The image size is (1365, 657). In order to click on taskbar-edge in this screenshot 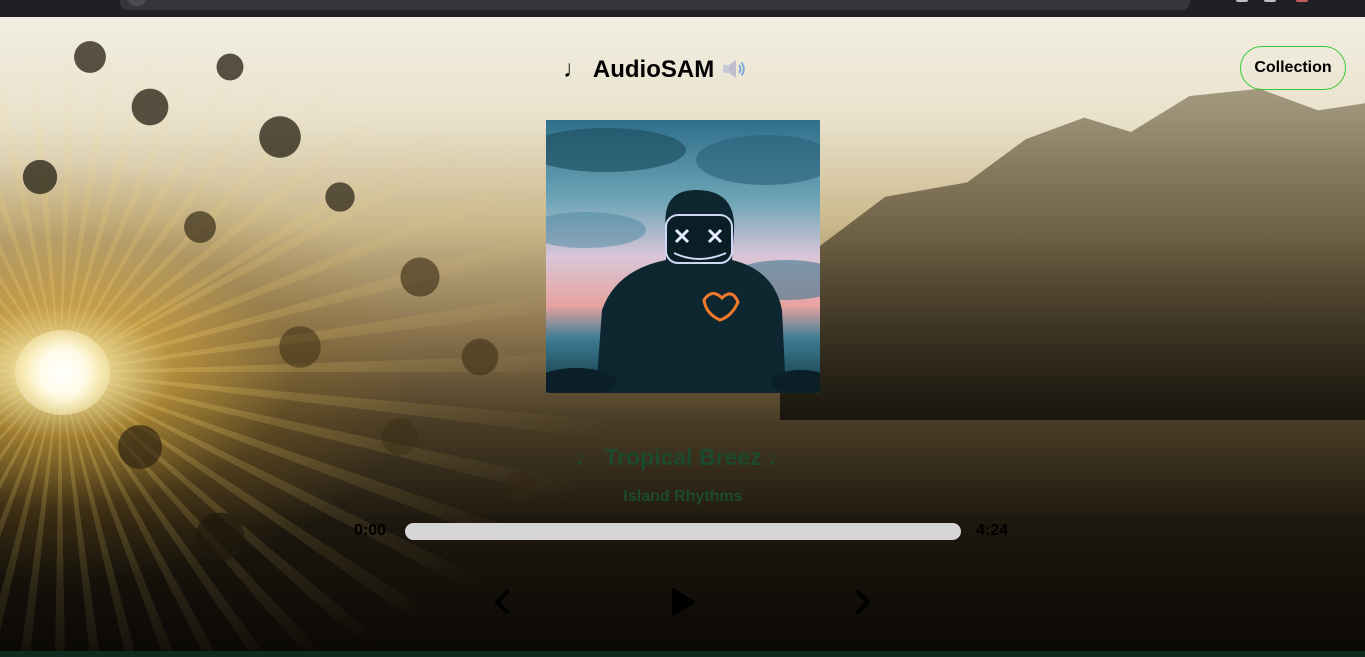, I will do `click(682, 654)`.